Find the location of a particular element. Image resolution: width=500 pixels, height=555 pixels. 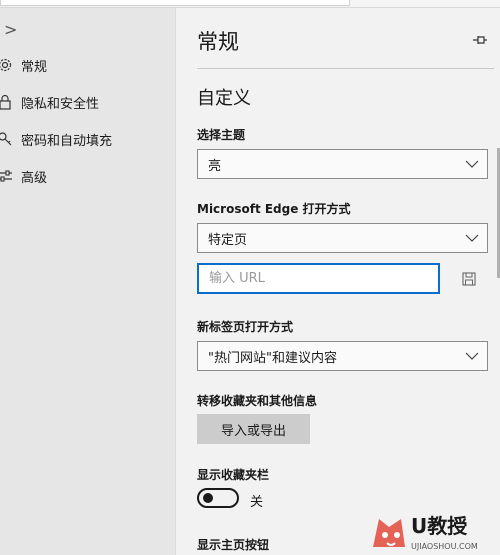

transfer-label: 转移收藏夹和其他信息 is located at coordinates (257, 401).